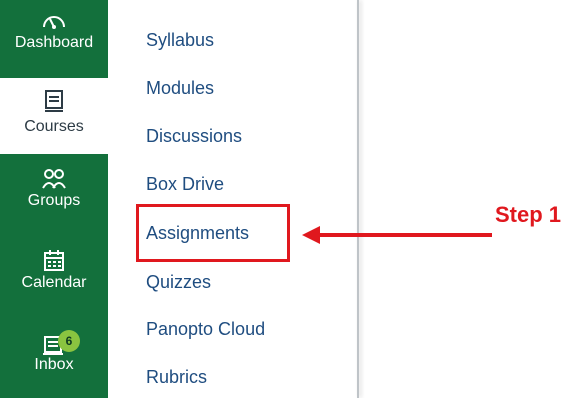 Image resolution: width=582 pixels, height=398 pixels. I want to click on course-link-modules: Modules, so click(180, 88).